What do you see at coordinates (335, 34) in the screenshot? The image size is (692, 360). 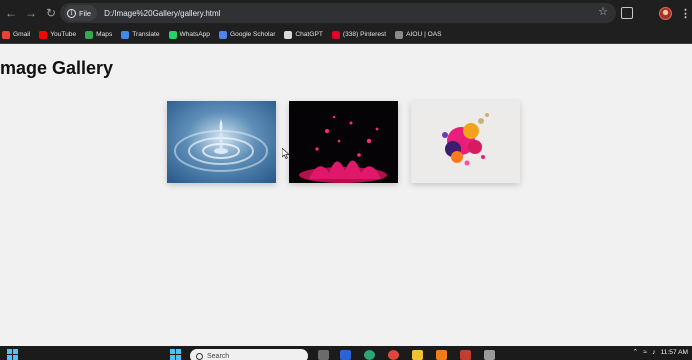 I see `pinterest-icon` at bounding box center [335, 34].